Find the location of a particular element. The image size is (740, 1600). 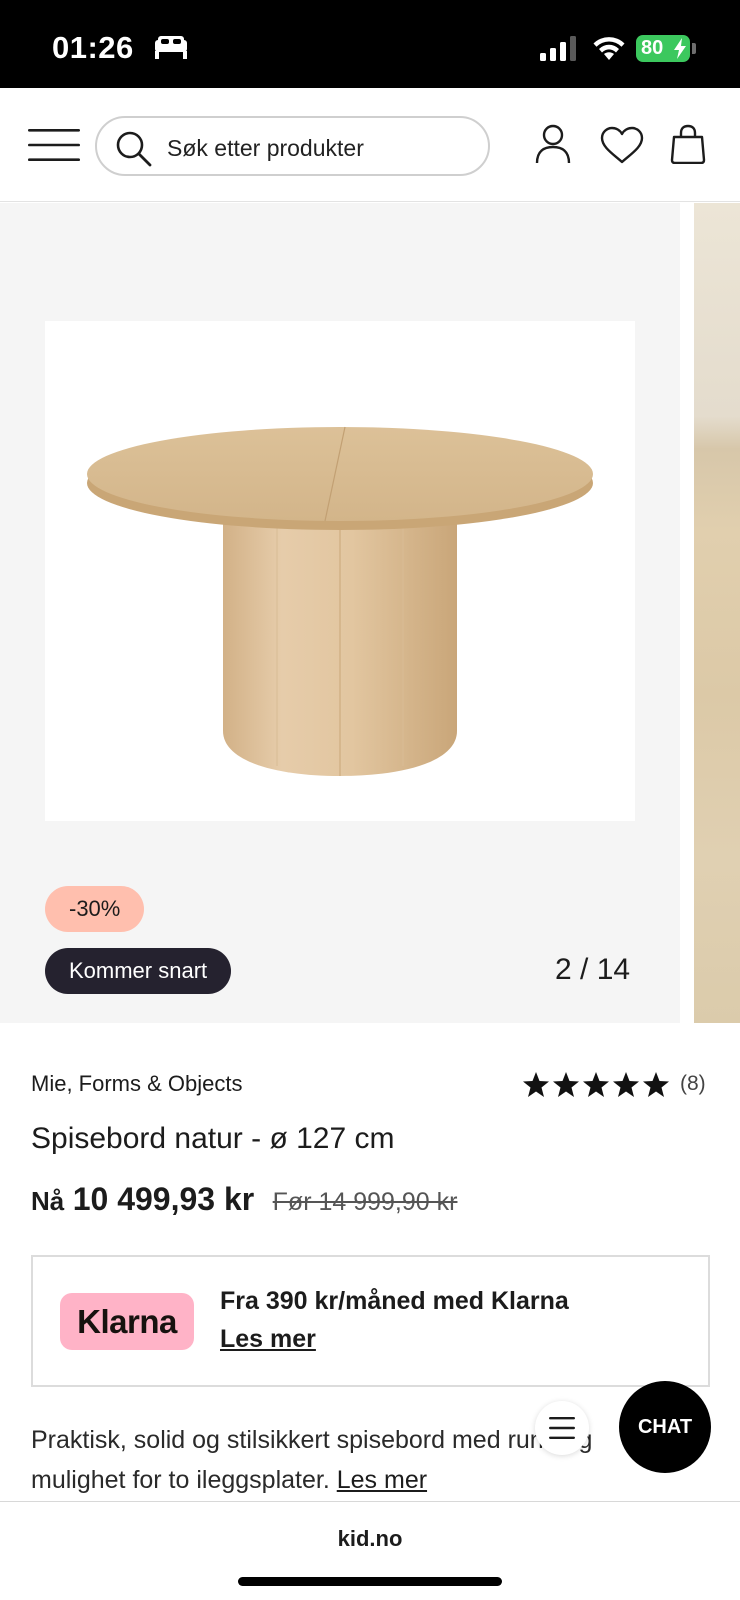

discount-badge: -30% is located at coordinates (95, 909).